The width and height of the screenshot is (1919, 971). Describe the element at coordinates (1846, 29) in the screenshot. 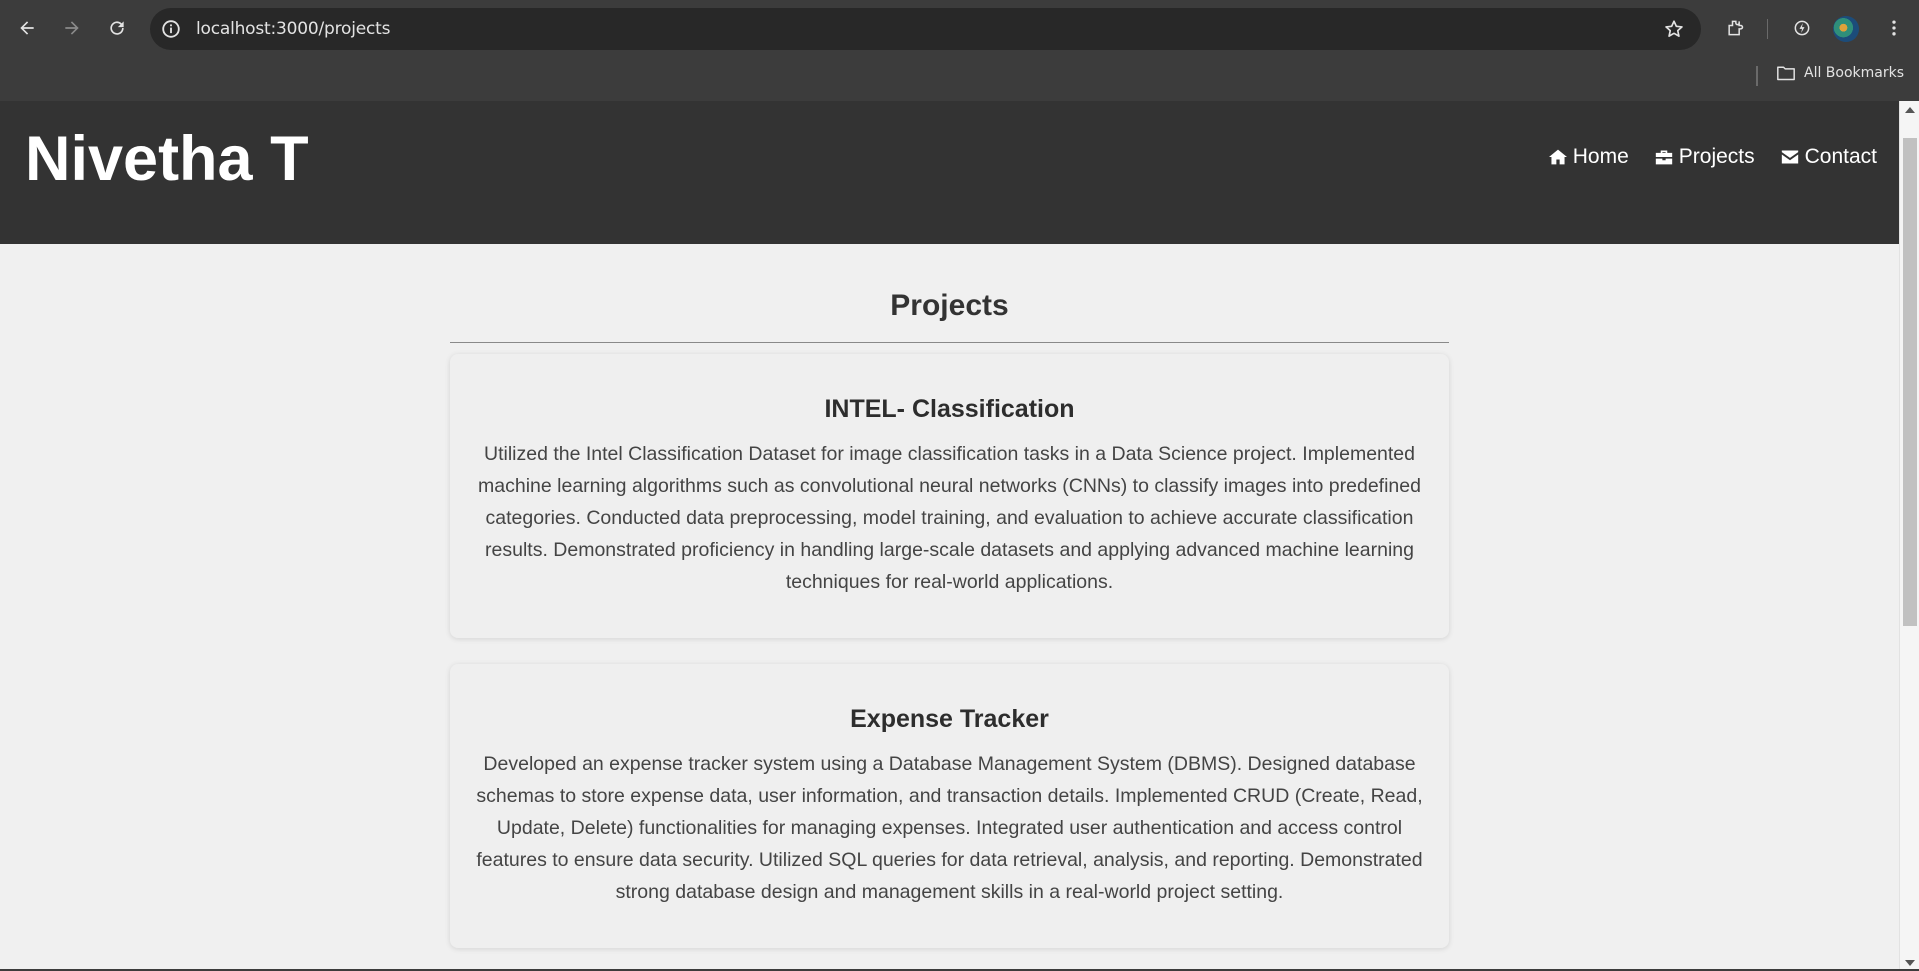

I see `profile-avatar` at that location.